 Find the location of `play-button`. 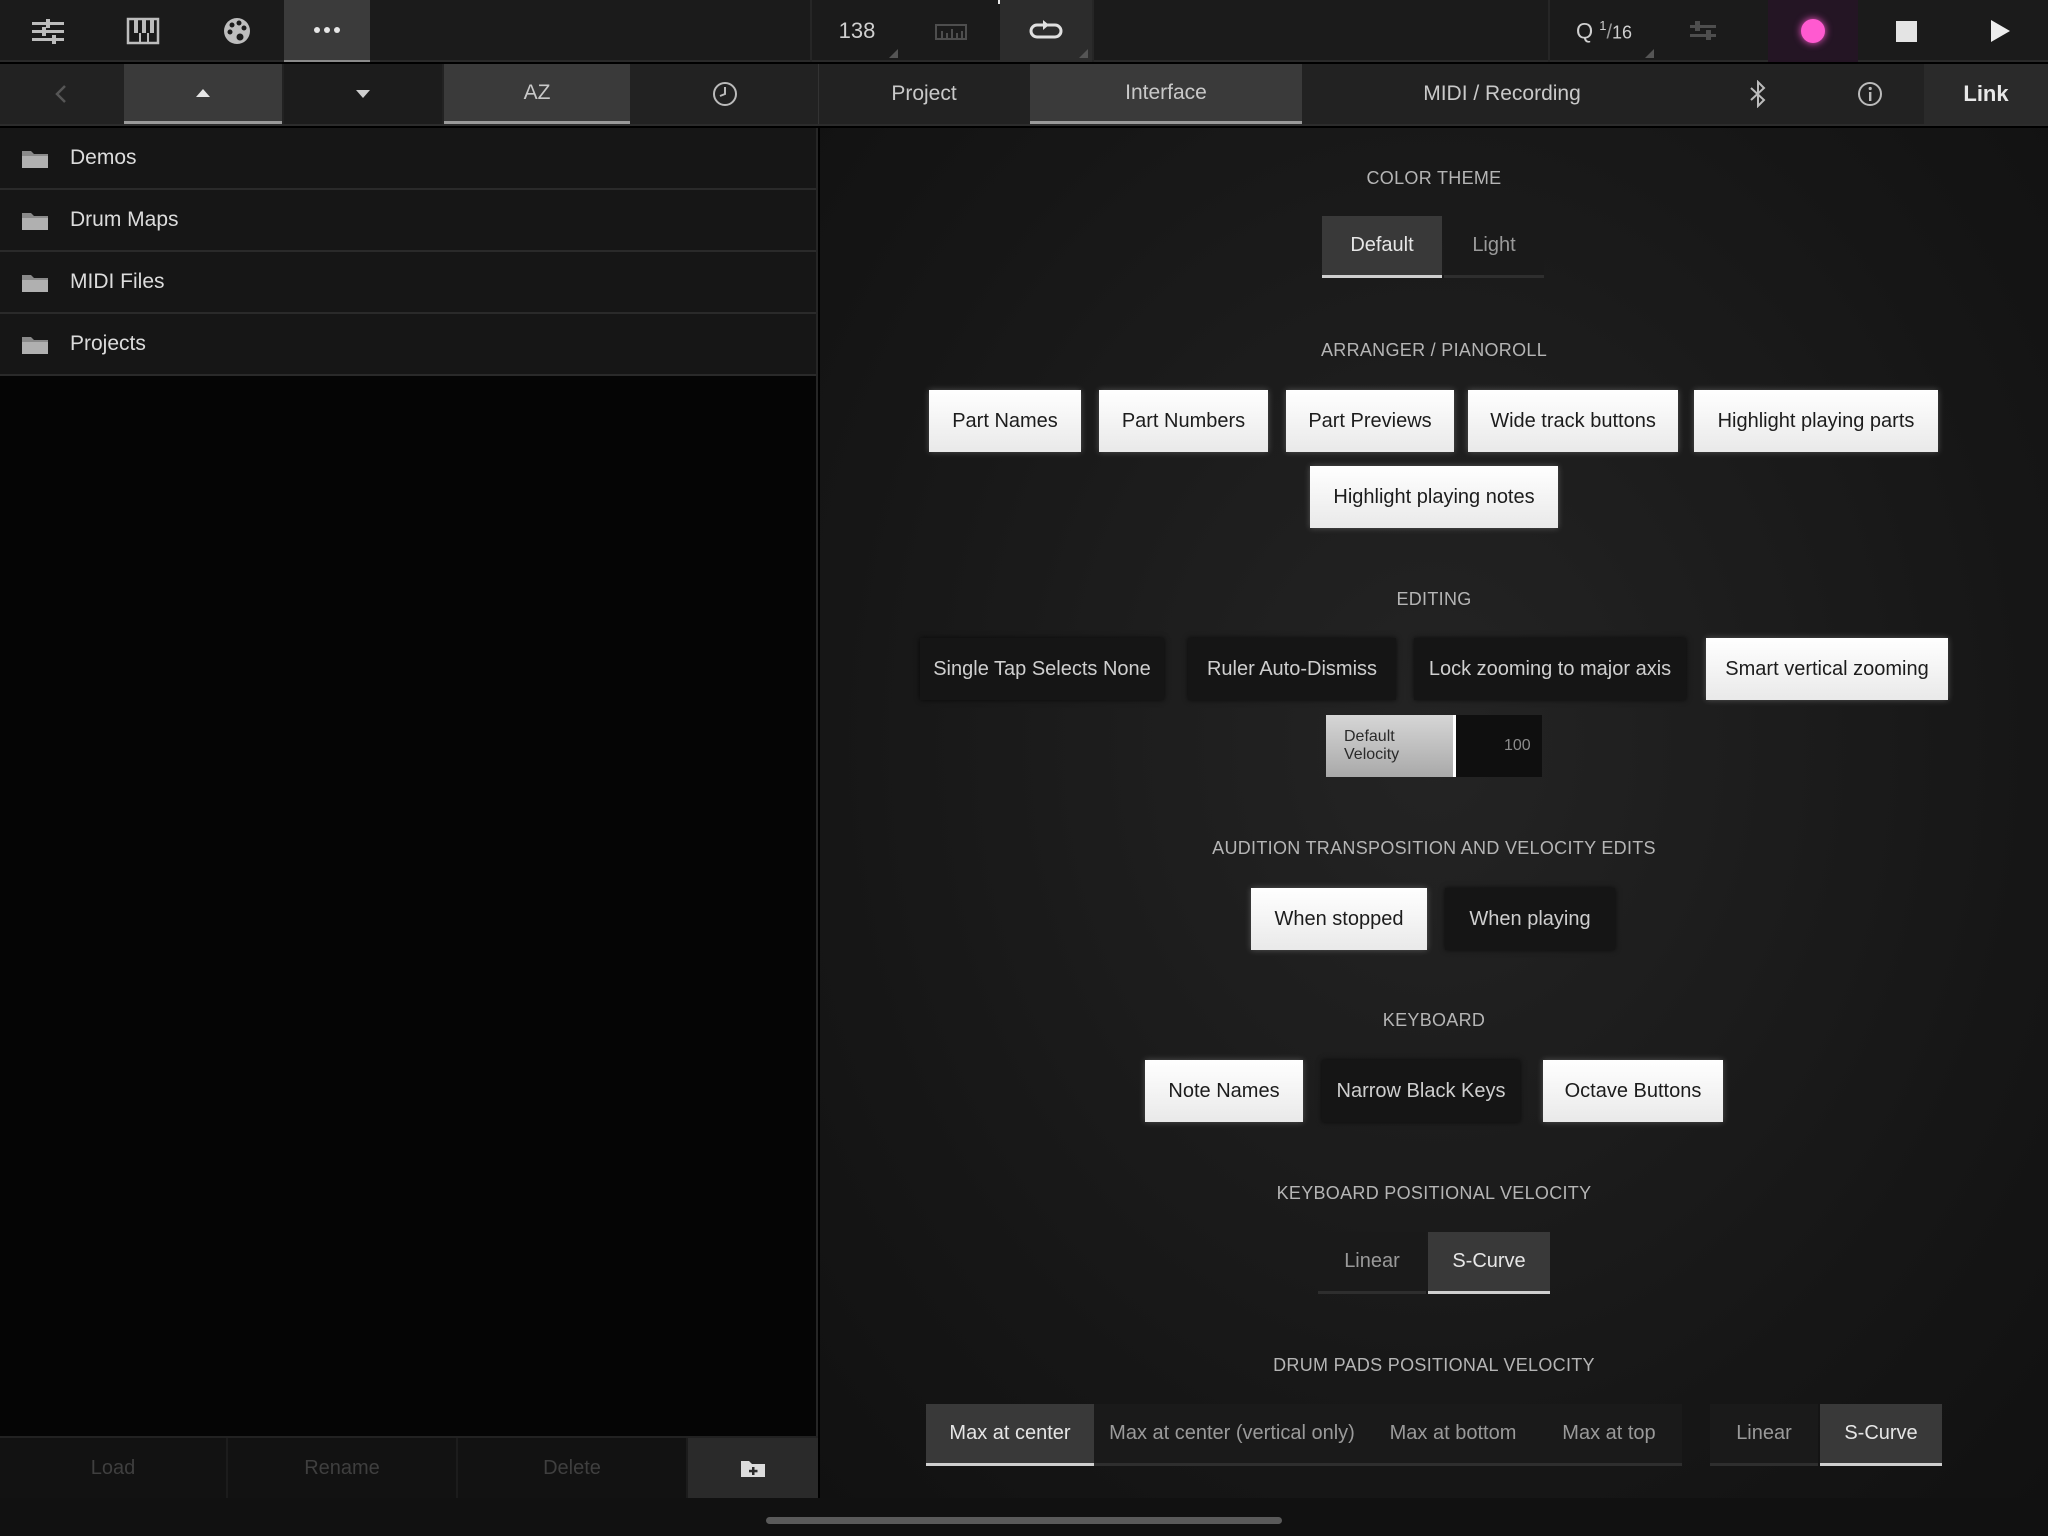

play-button is located at coordinates (2000, 31).